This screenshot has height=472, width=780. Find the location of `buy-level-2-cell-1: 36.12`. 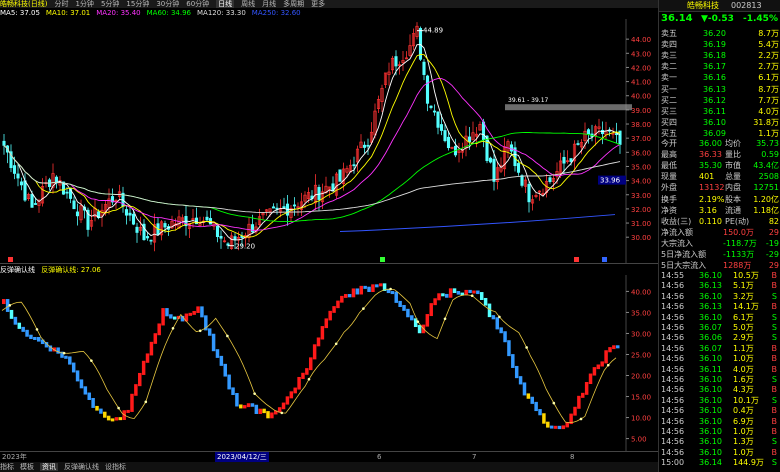

buy-level-2-cell-1: 36.12 is located at coordinates (714, 100).